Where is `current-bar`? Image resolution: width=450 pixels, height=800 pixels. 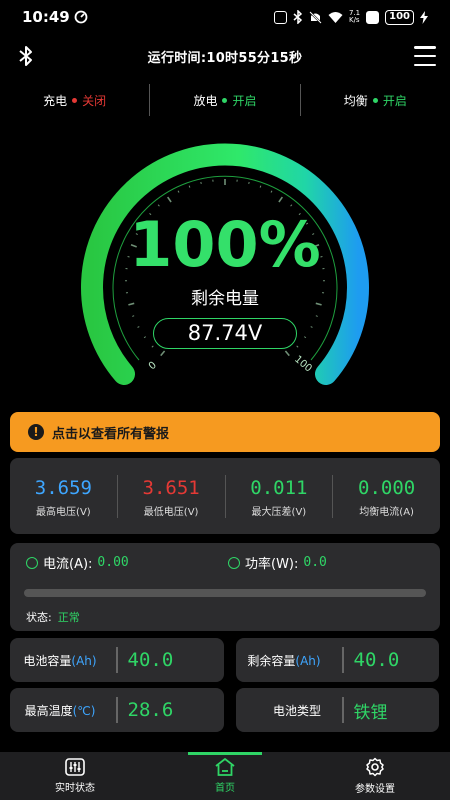
current-bar is located at coordinates (225, 593).